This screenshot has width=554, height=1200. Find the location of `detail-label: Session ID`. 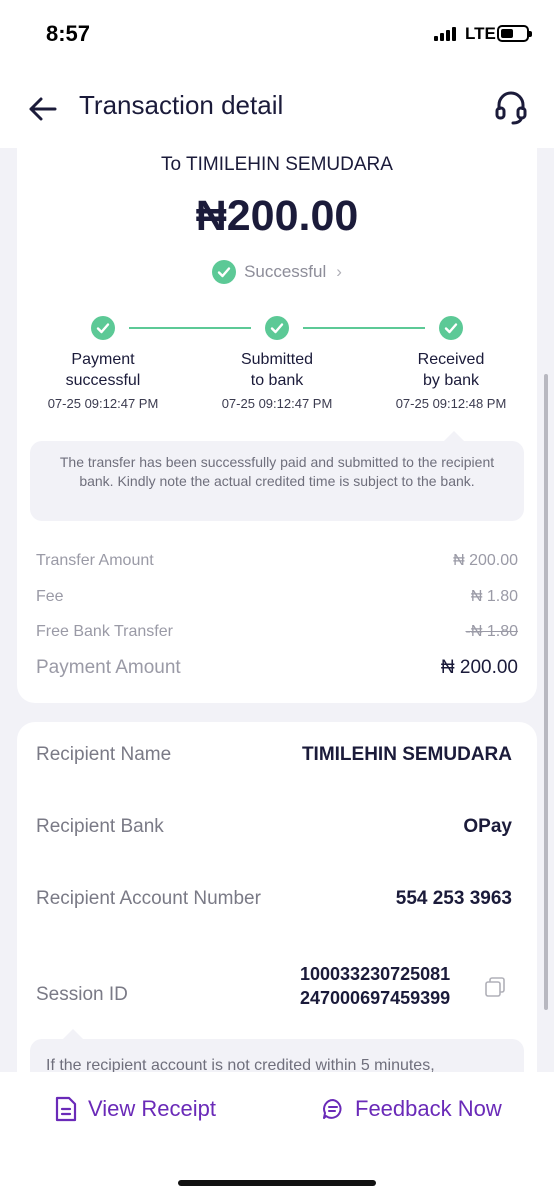

detail-label: Session ID is located at coordinates (82, 994).